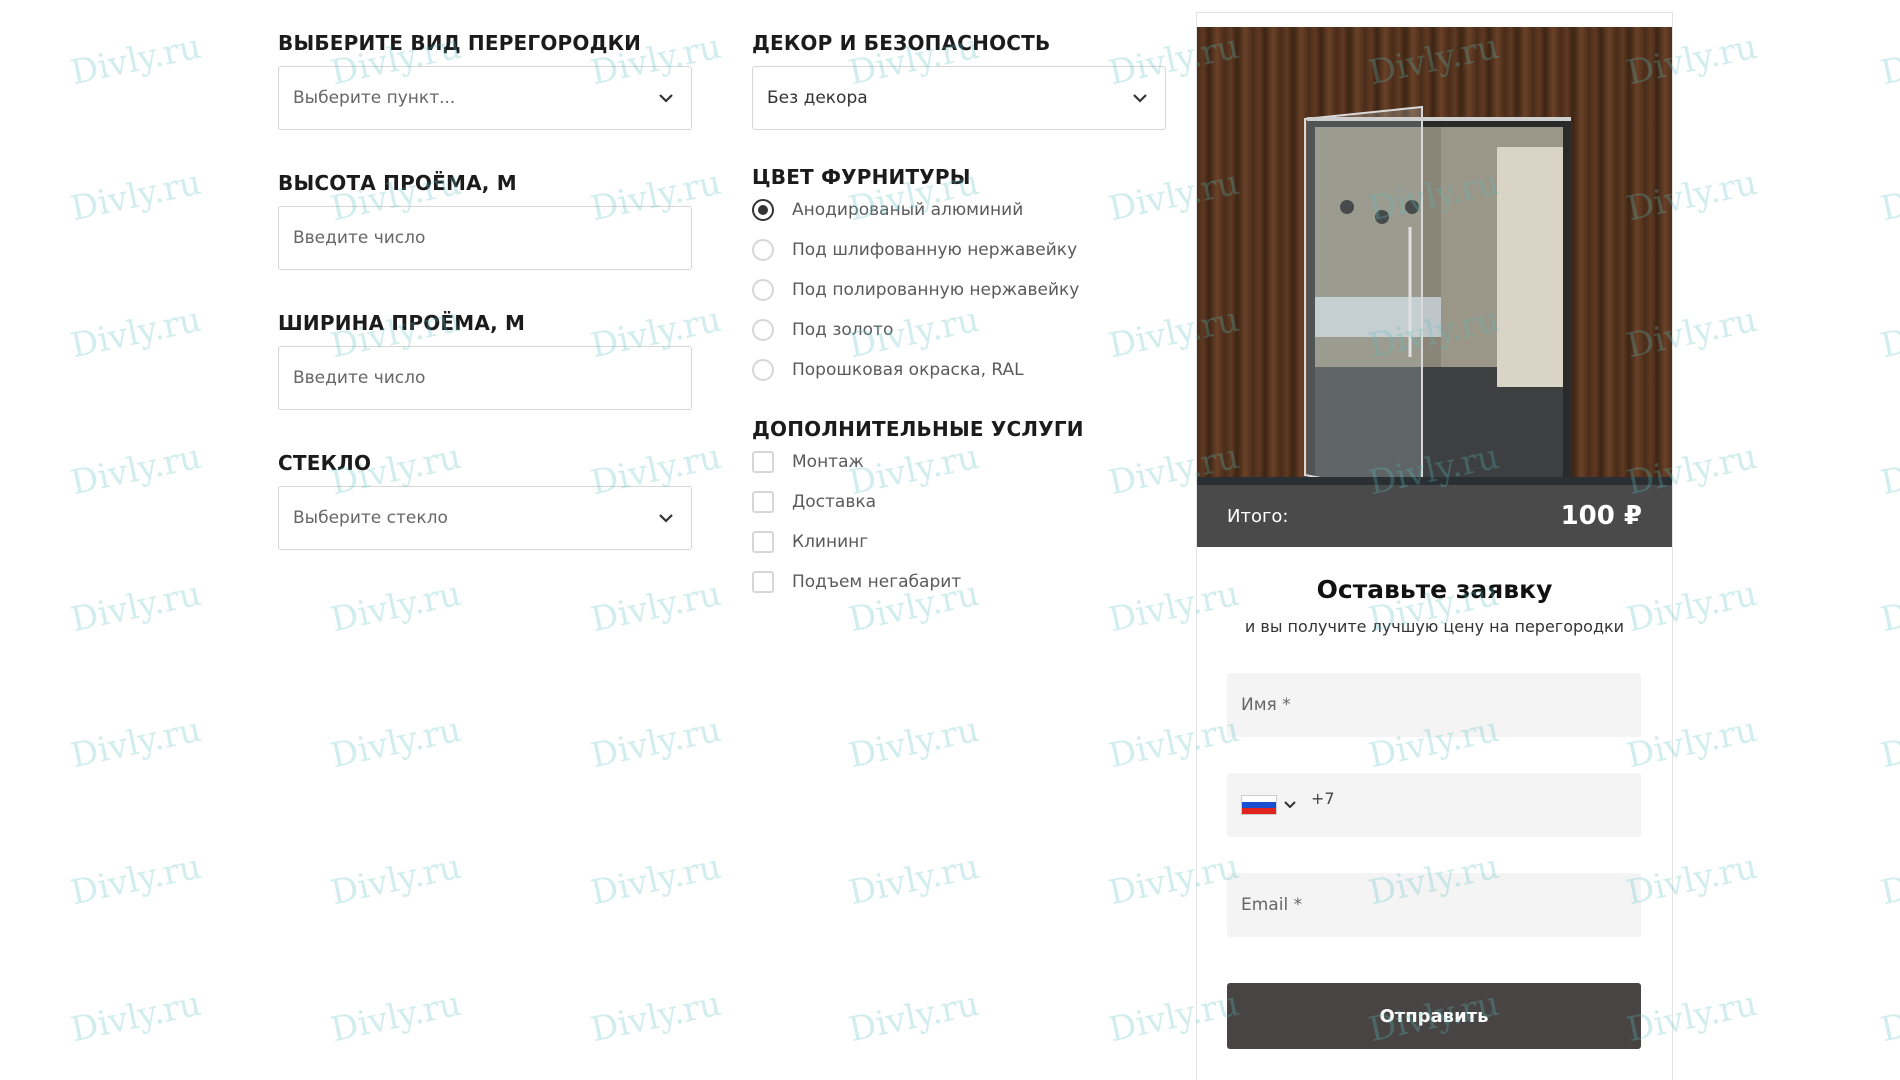 This screenshot has height=1080, width=1900. Describe the element at coordinates (1434, 302) in the screenshot. I see `glass-partition-illustration` at that location.